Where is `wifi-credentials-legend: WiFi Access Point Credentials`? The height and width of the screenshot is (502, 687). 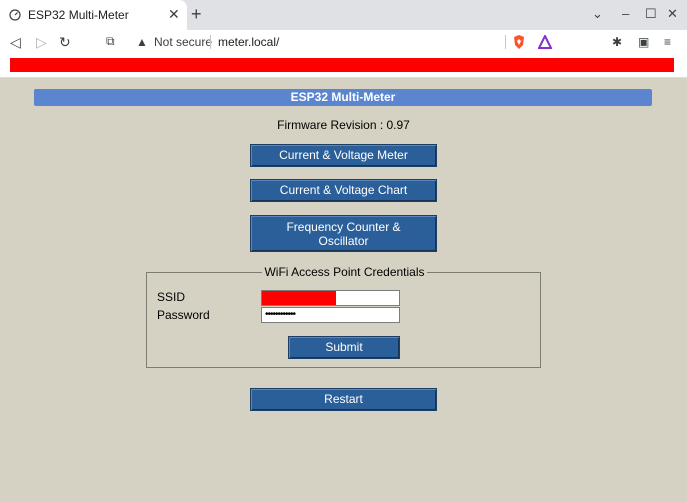 wifi-credentials-legend: WiFi Access Point Credentials is located at coordinates (344, 272).